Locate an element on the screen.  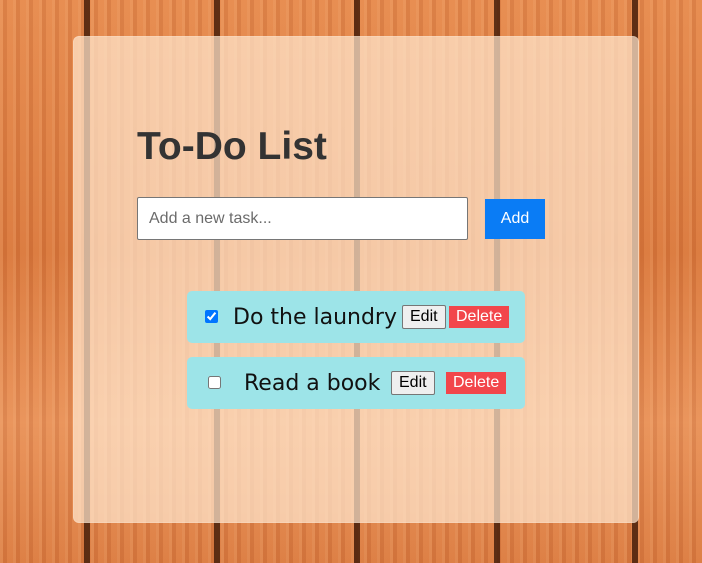
task-text: Read a book is located at coordinates (312, 383).